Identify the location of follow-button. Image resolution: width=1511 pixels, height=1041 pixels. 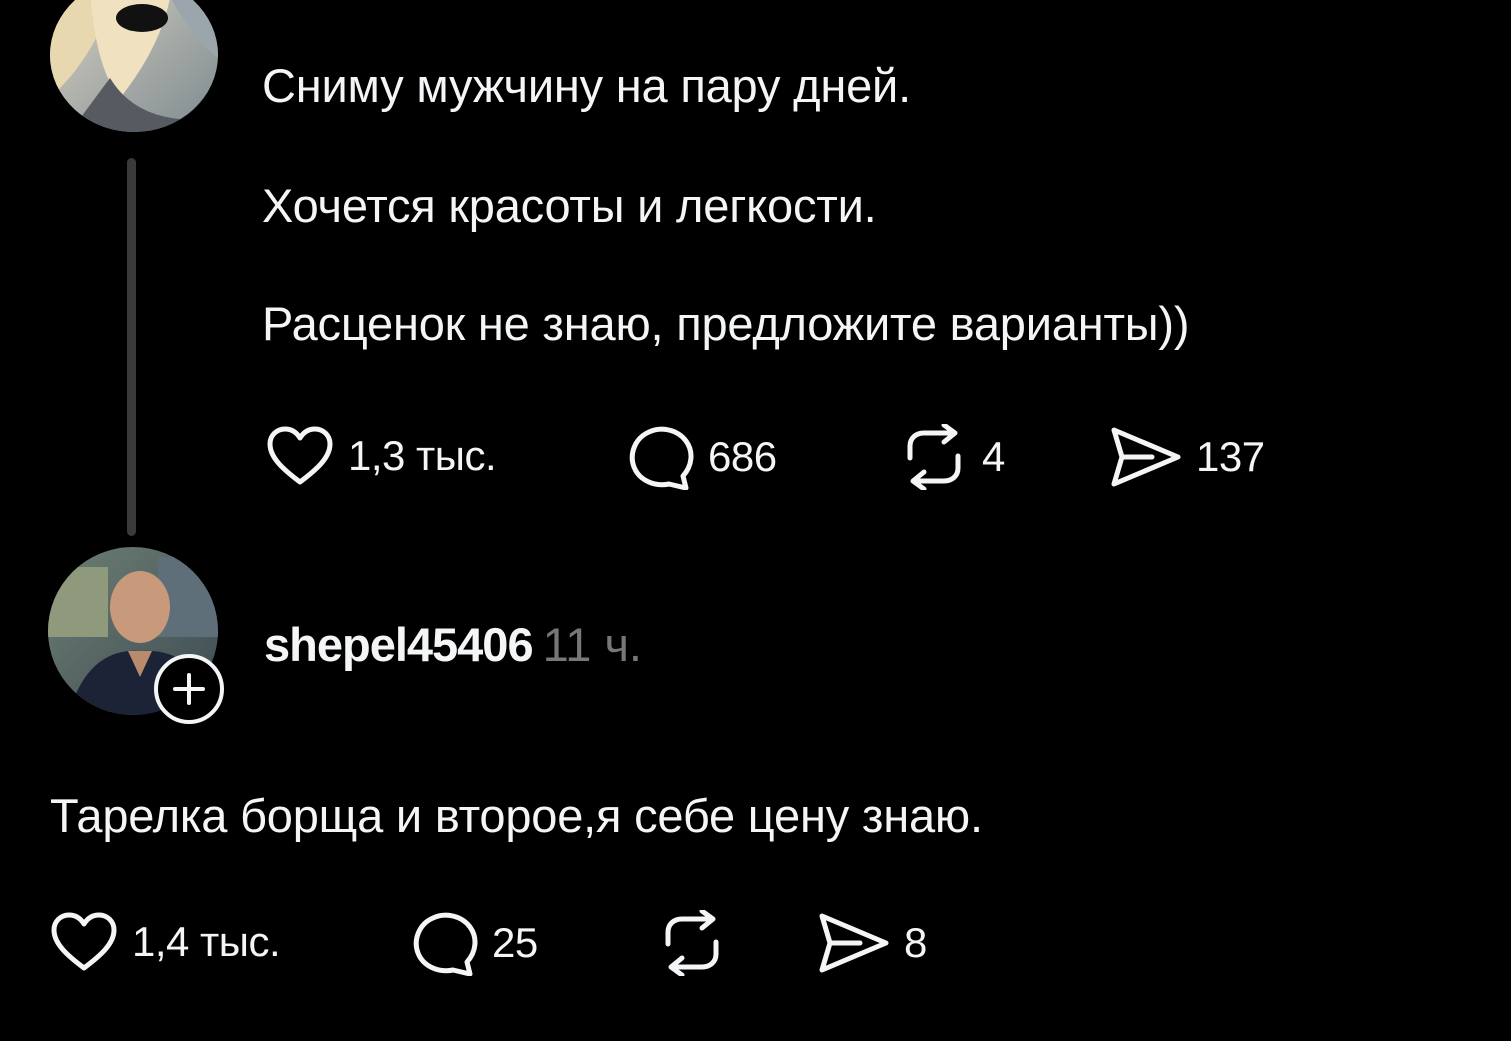
(189, 689).